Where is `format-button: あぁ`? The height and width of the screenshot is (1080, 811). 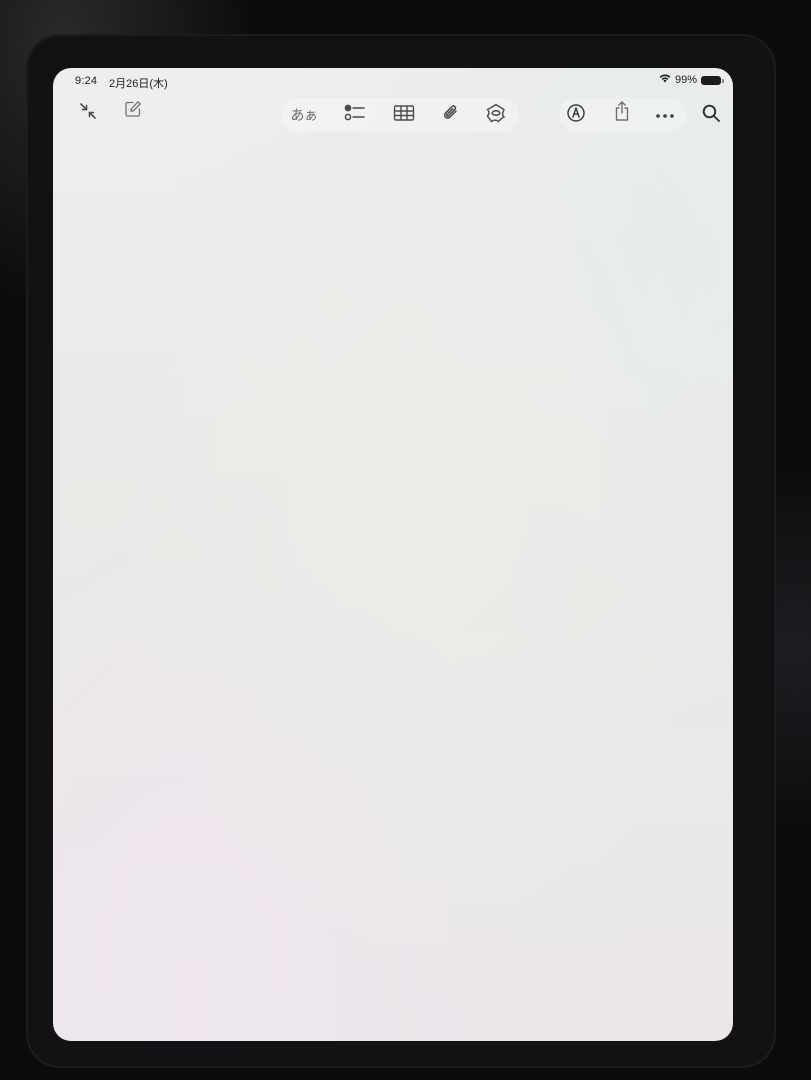
format-button: あぁ is located at coordinates (304, 115).